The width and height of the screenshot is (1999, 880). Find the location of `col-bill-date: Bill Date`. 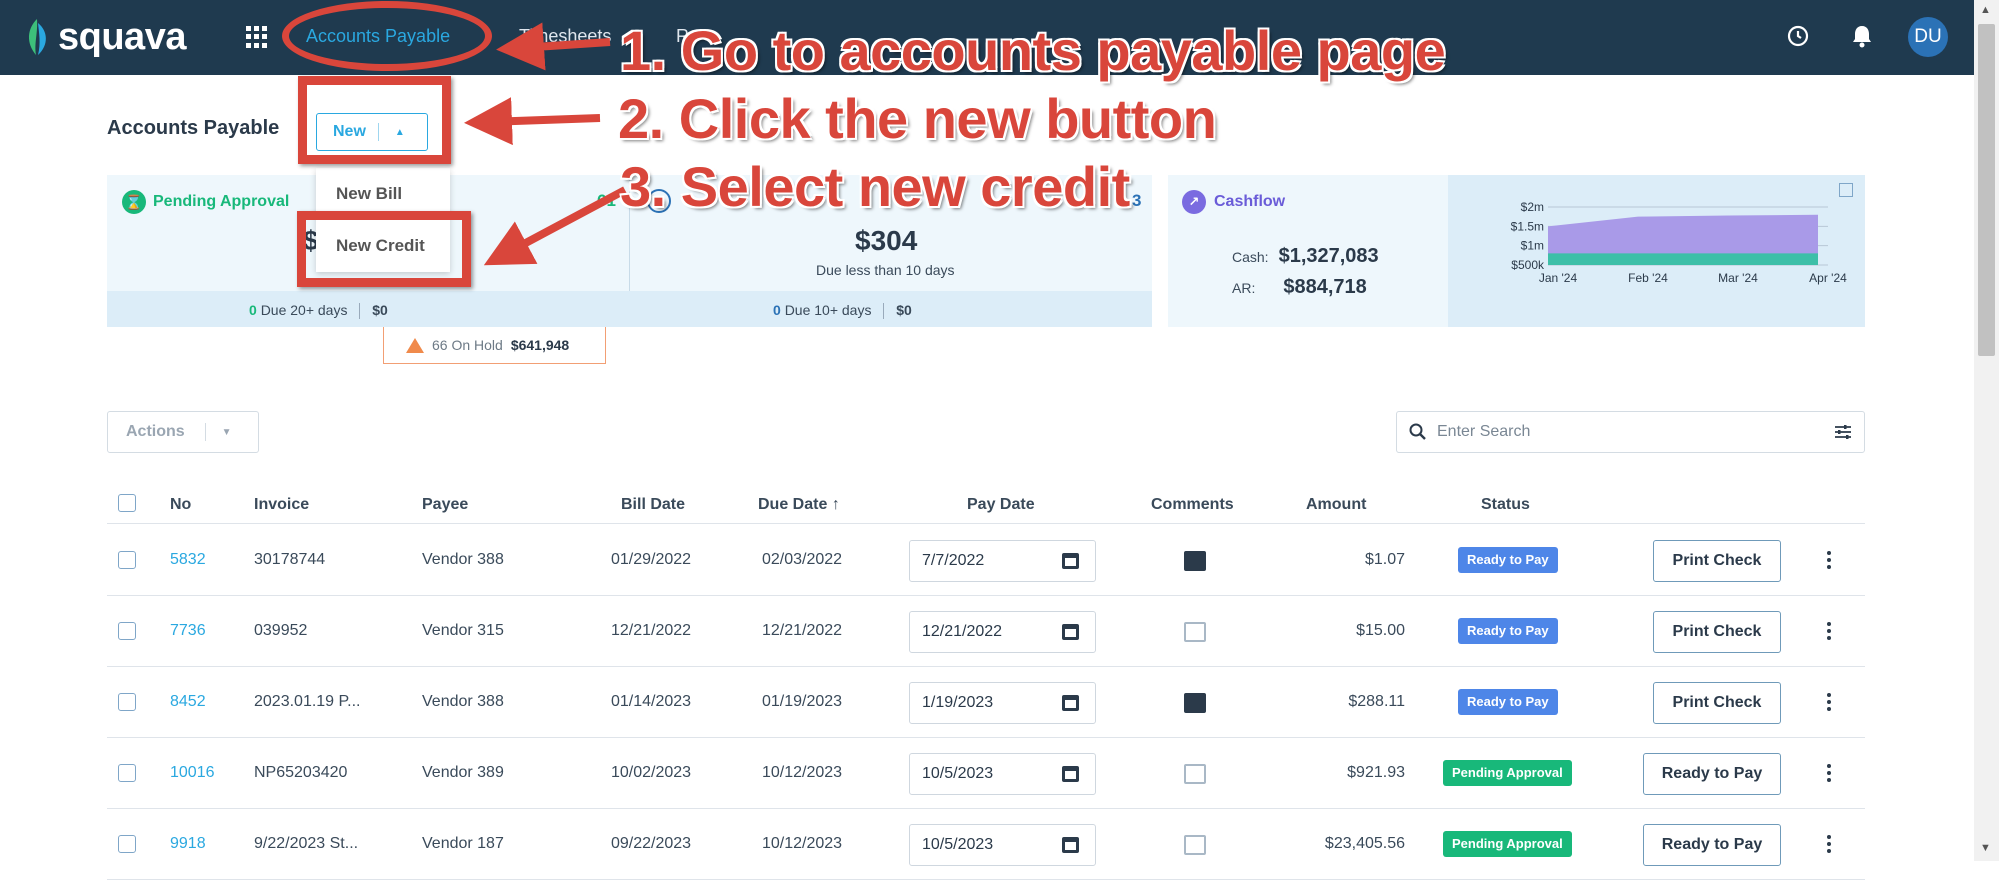

col-bill-date: Bill Date is located at coordinates (653, 505).